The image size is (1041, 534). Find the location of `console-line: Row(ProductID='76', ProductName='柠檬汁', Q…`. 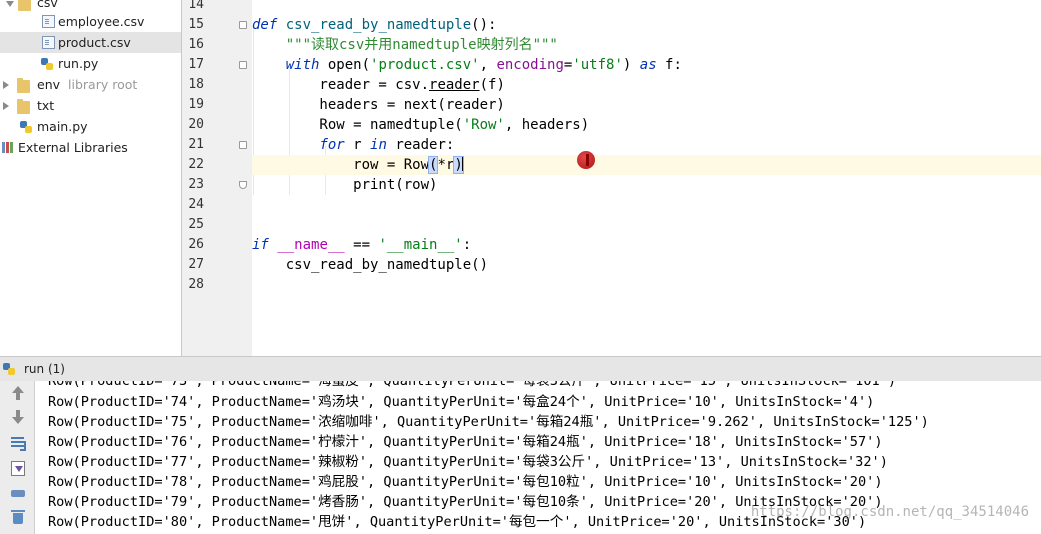

console-line: Row(ProductID='76', ProductName='柠檬汁', Q… is located at coordinates (465, 442).